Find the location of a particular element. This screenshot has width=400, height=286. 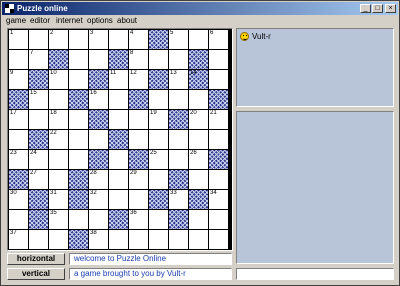

letter-cell: 2 is located at coordinates (58, 39).